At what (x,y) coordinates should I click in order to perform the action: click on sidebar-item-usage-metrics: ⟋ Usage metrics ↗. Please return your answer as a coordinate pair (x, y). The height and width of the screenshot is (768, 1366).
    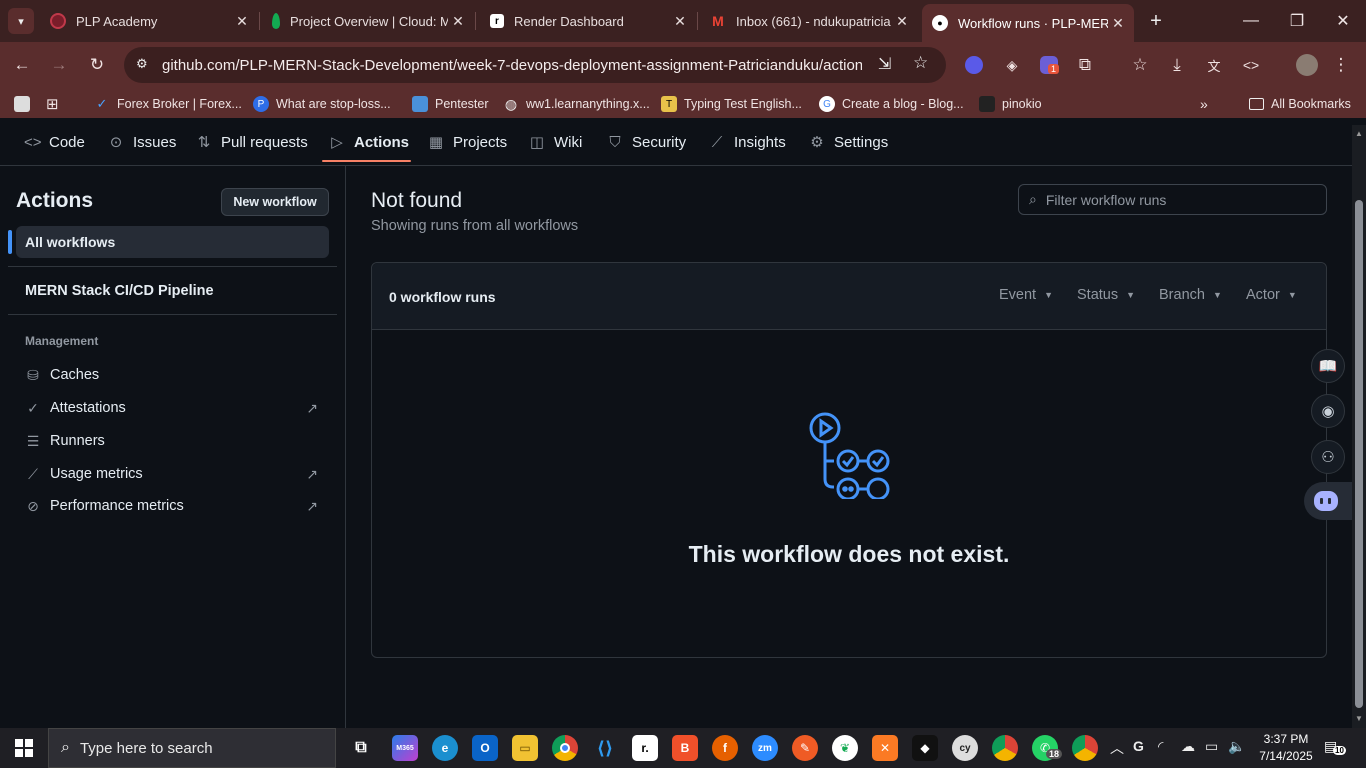
    Looking at the image, I should click on (174, 474).